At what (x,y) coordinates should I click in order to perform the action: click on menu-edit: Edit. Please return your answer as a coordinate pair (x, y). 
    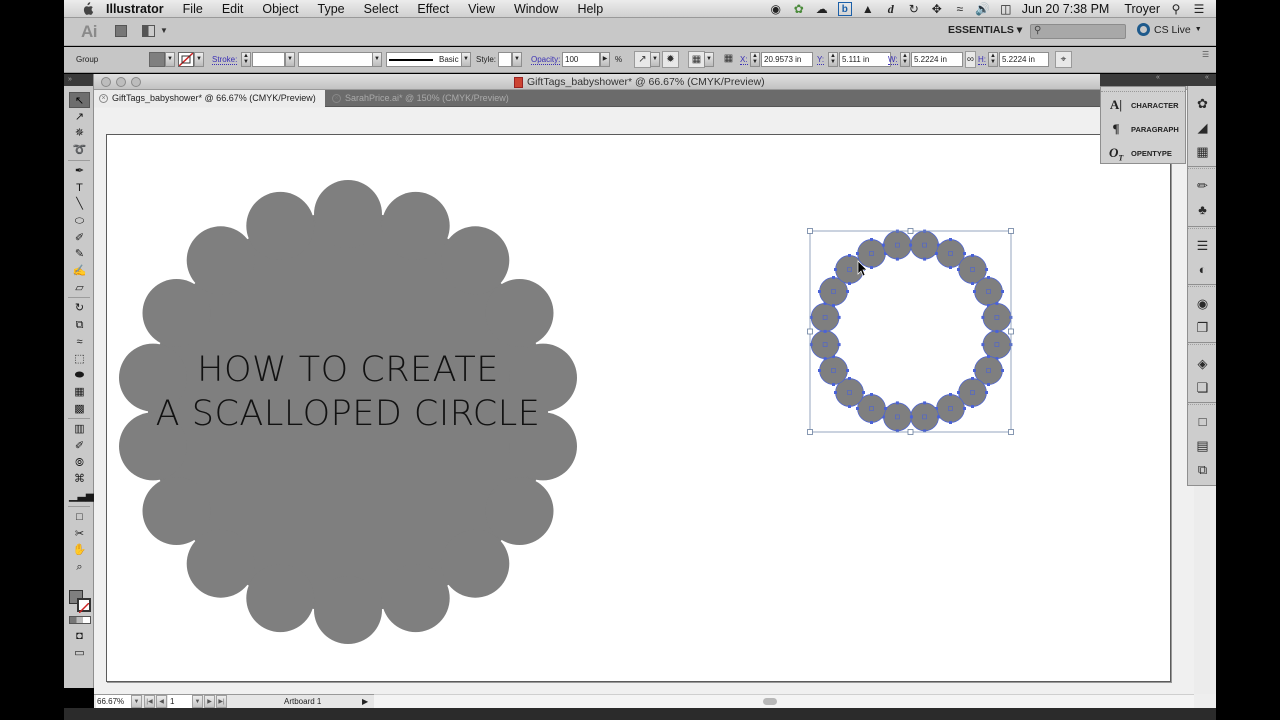
    Looking at the image, I should click on (233, 9).